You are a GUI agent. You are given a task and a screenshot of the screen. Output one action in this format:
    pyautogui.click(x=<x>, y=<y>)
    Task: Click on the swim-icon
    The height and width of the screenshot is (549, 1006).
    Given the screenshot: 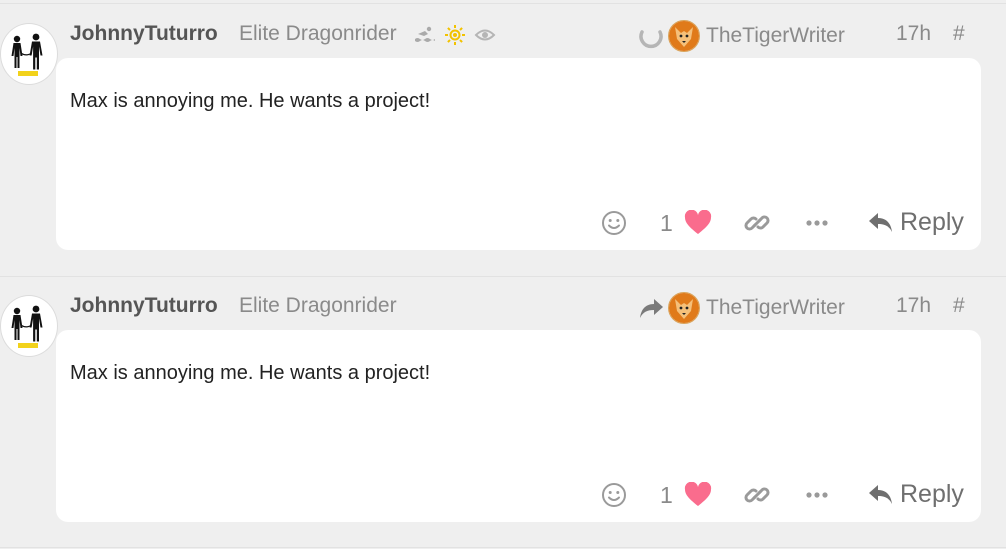 What is the action you would take?
    pyautogui.click(x=425, y=35)
    